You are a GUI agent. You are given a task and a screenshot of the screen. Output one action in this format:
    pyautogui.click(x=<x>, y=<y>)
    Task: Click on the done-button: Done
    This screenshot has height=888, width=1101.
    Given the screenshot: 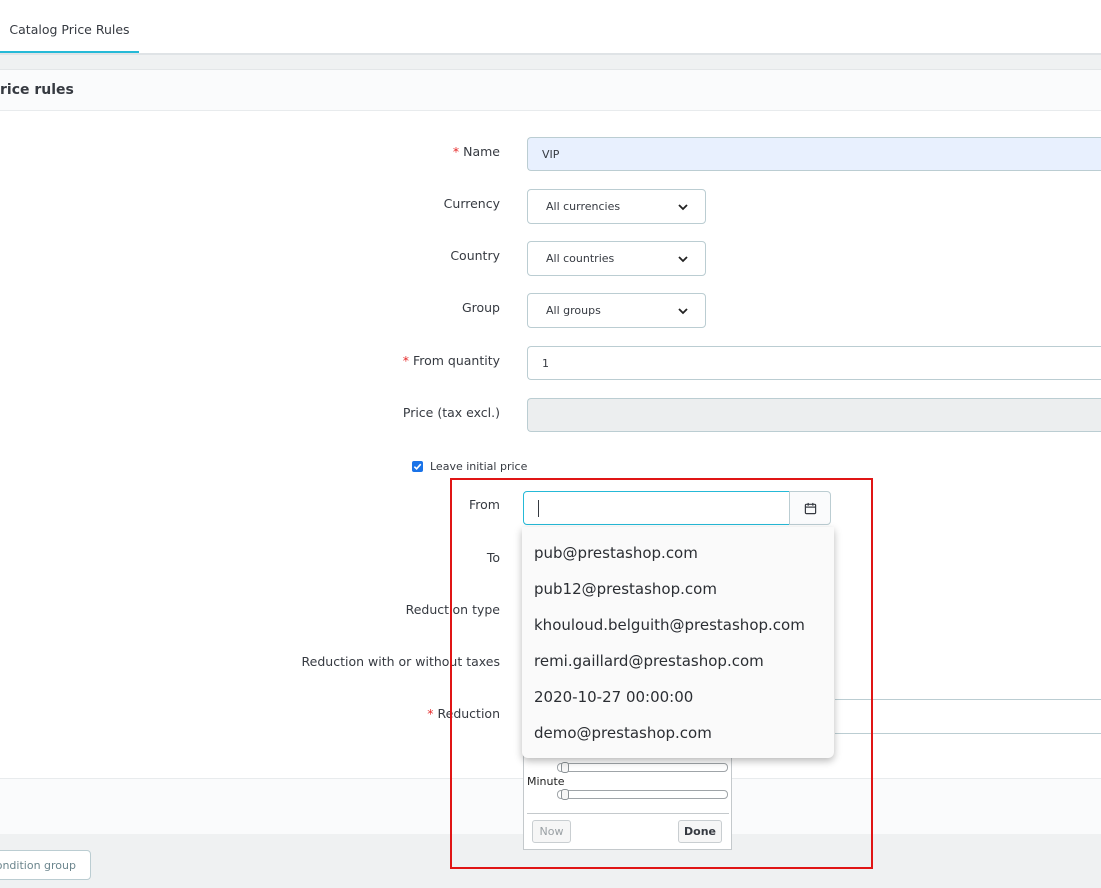 What is the action you would take?
    pyautogui.click(x=700, y=831)
    